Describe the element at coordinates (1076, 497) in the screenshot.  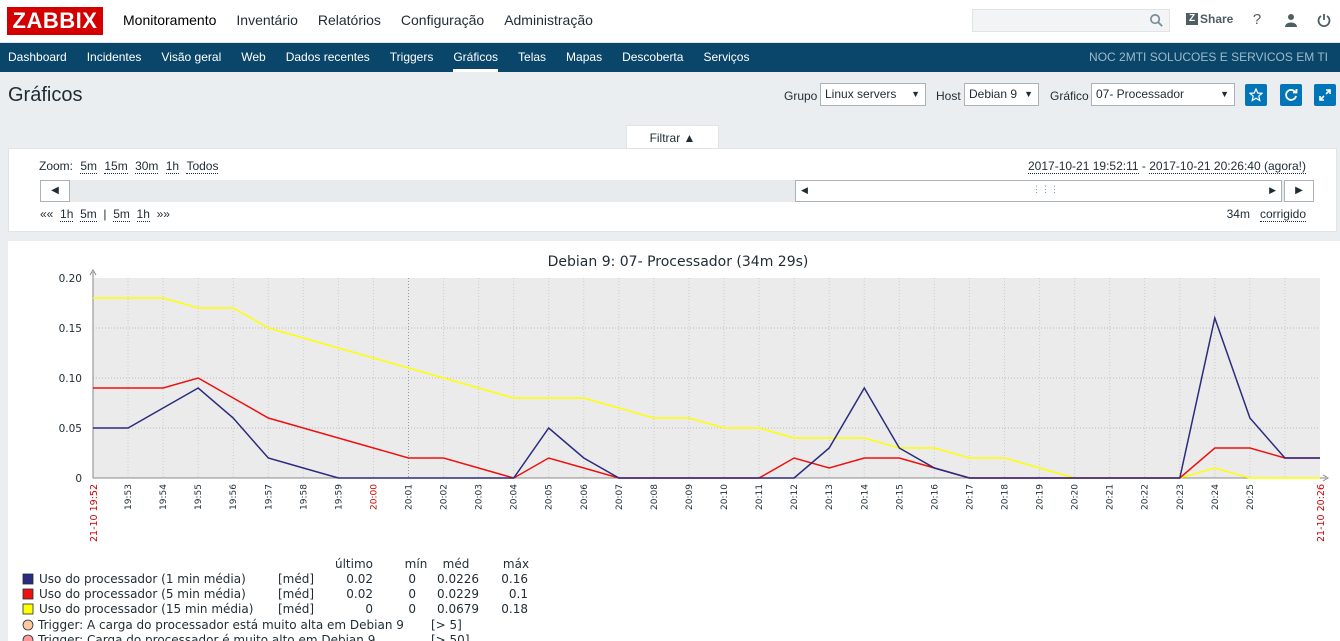
I see `x-tick-label: 20:20` at that location.